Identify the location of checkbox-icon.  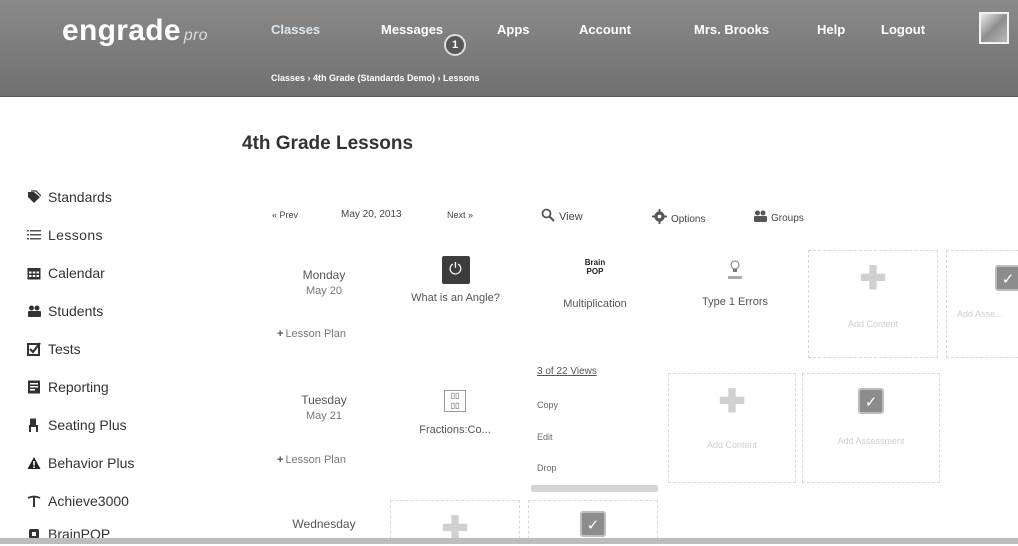
(34, 349).